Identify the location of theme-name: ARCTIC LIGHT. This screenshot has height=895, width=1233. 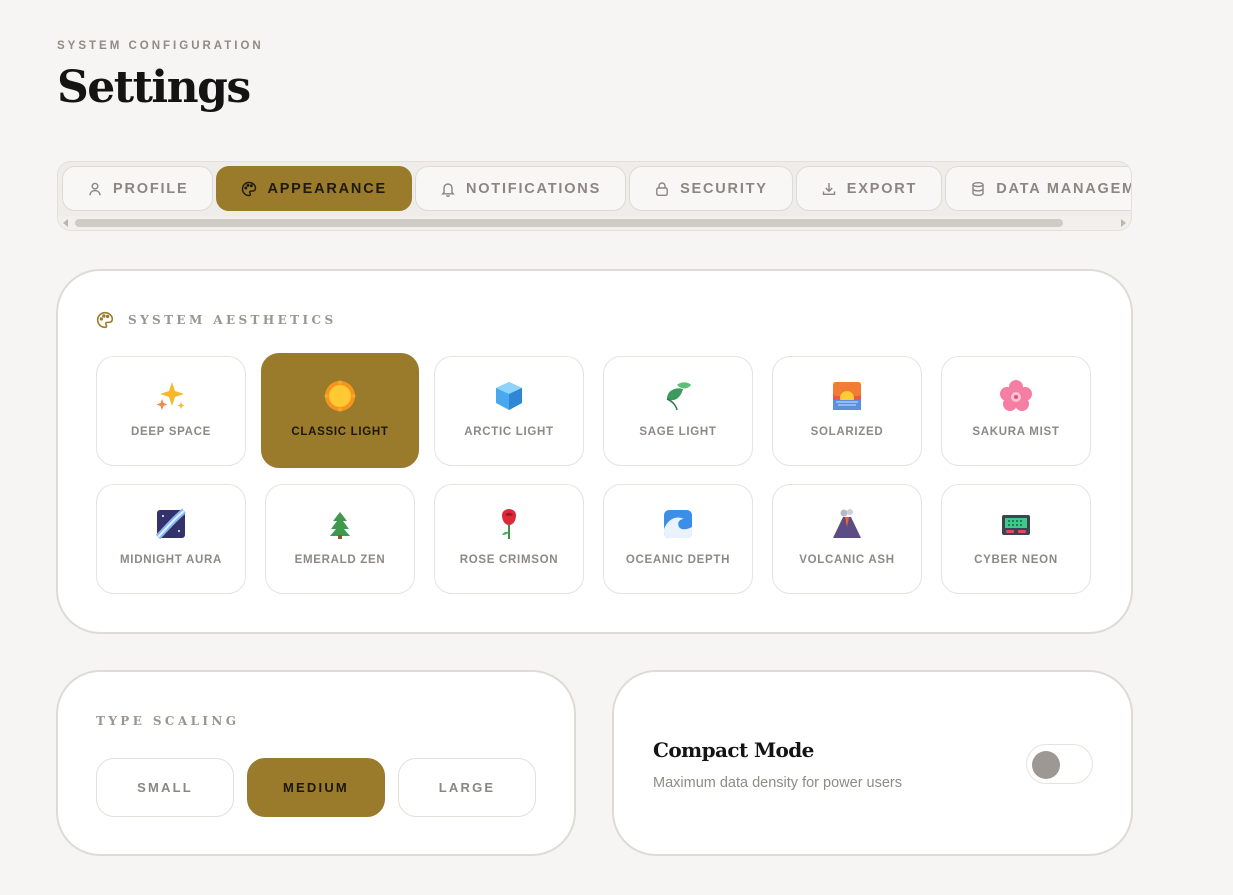
(509, 432).